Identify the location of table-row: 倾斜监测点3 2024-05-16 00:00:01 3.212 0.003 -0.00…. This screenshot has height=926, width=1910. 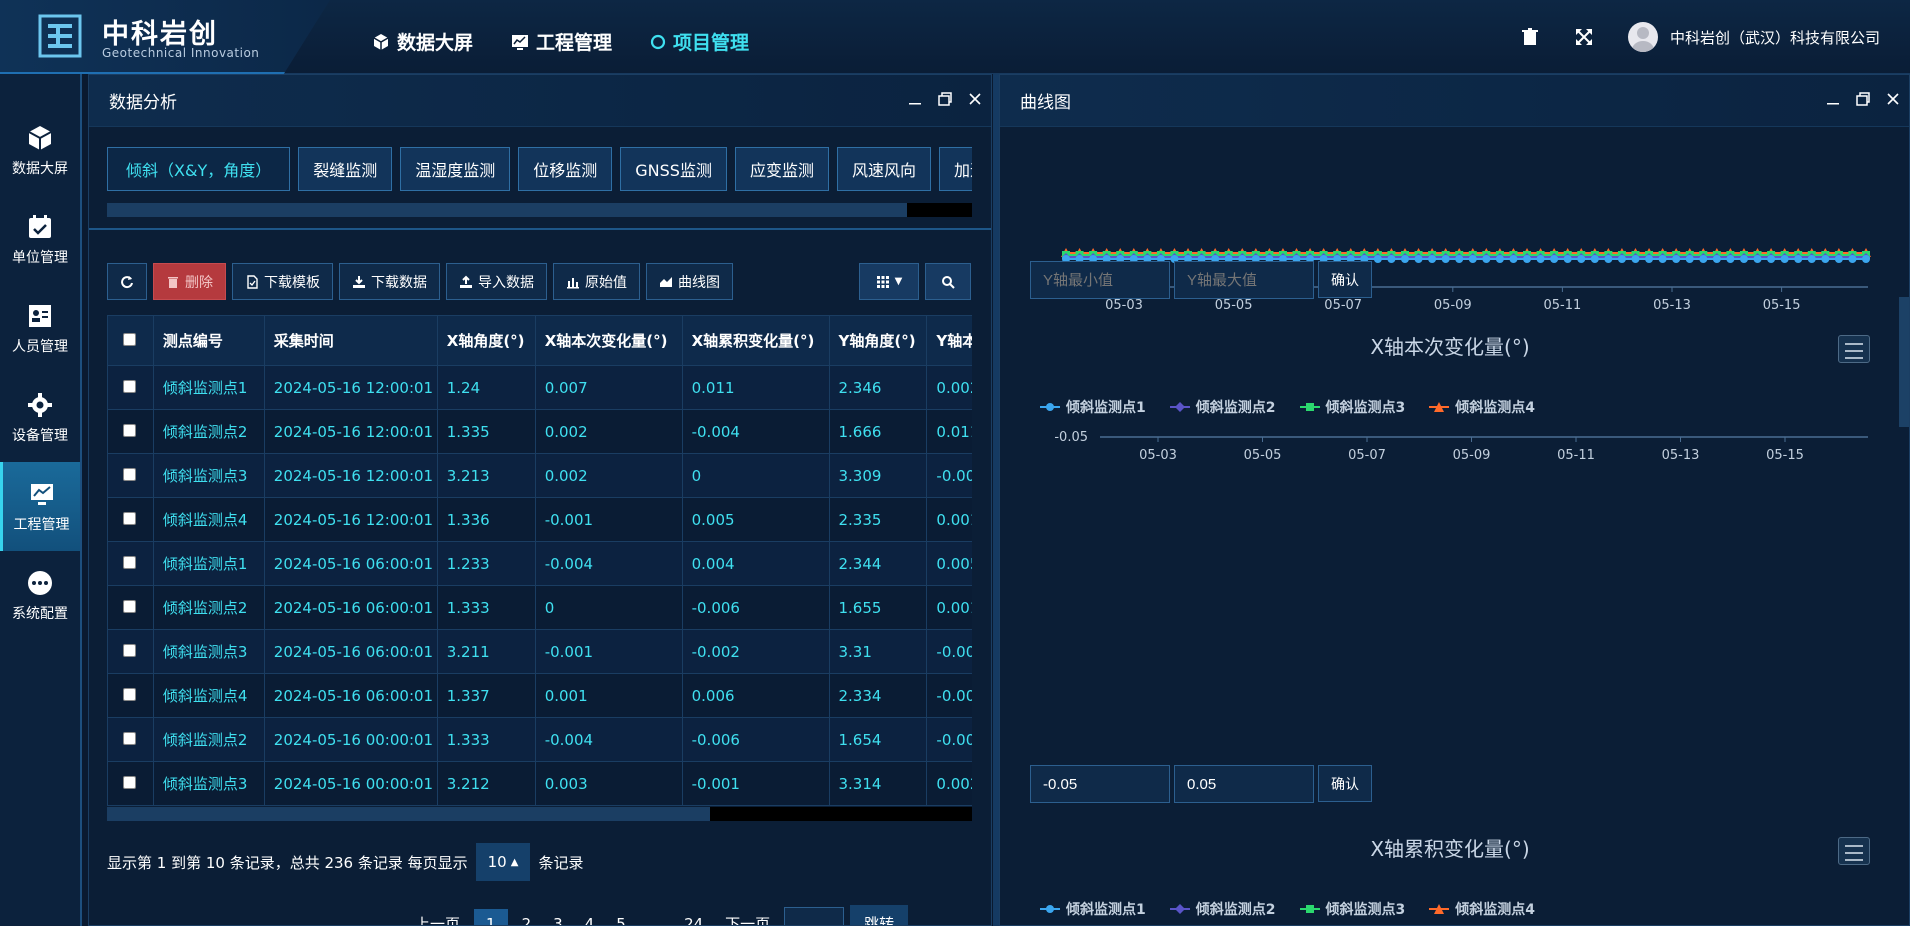
(539, 783).